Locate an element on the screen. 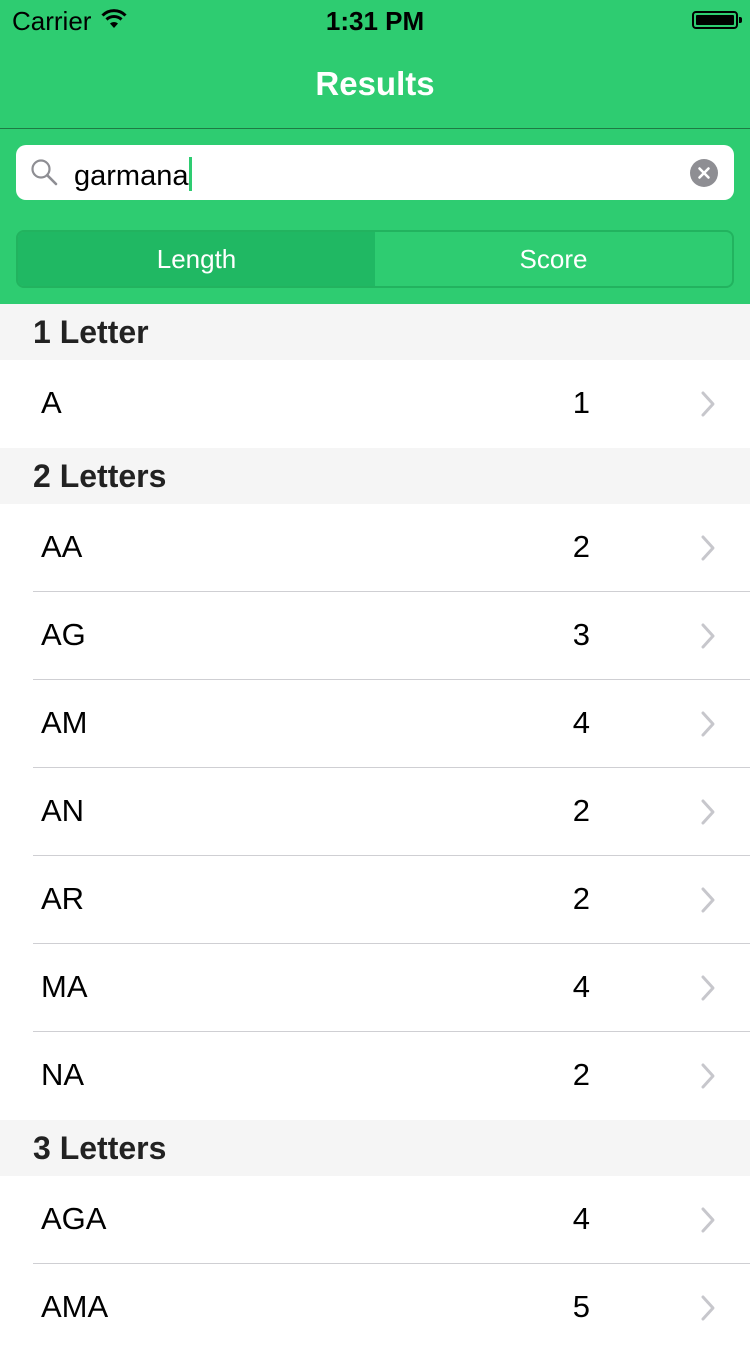  sort-segmented-control: Length Score is located at coordinates (375, 259).